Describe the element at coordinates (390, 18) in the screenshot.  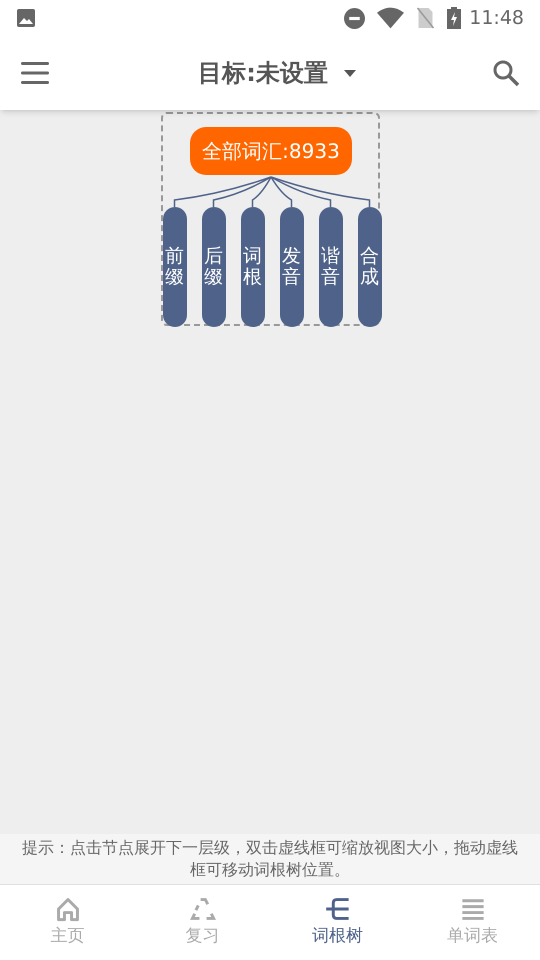
I see `wifi-icon` at that location.